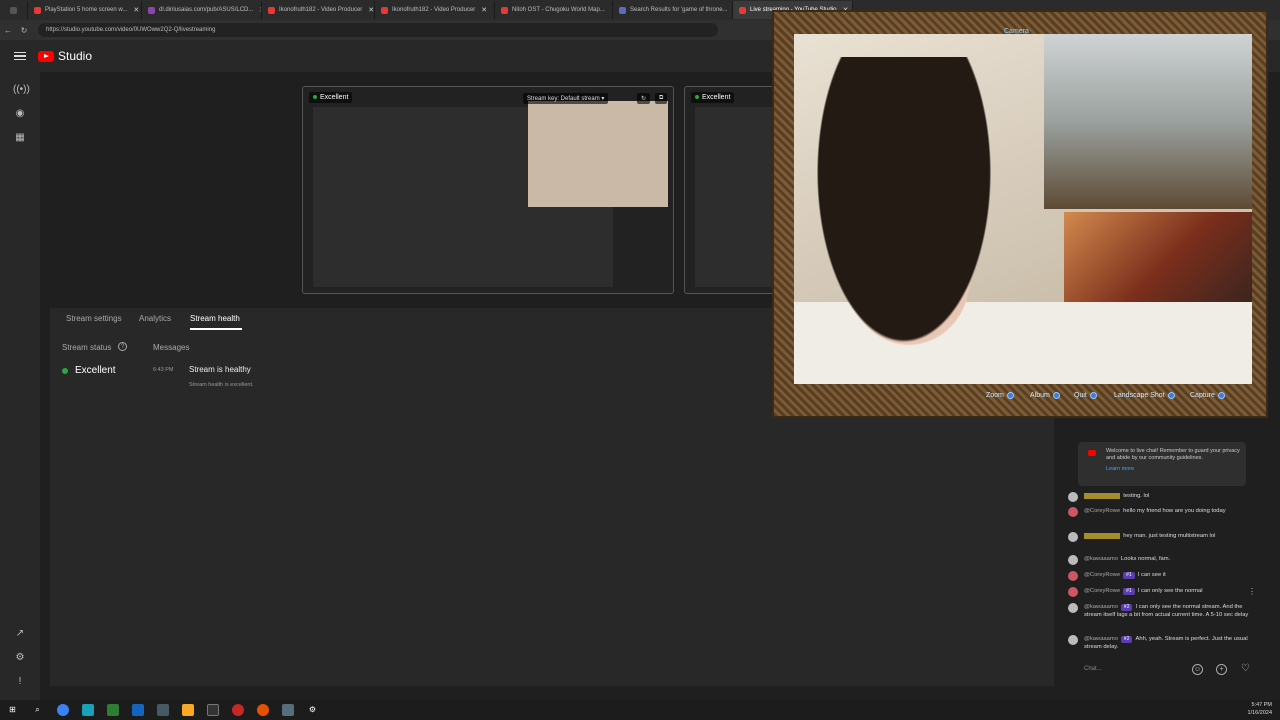 This screenshot has height=720, width=1280. Describe the element at coordinates (1197, 669) in the screenshot. I see `emoji-icon: ☺` at that location.